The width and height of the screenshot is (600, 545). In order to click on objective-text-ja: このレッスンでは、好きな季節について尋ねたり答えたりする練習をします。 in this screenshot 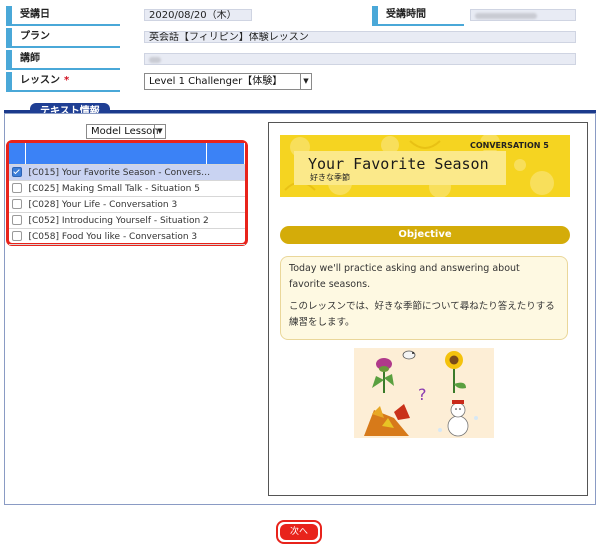, I will do `click(422, 314)`.